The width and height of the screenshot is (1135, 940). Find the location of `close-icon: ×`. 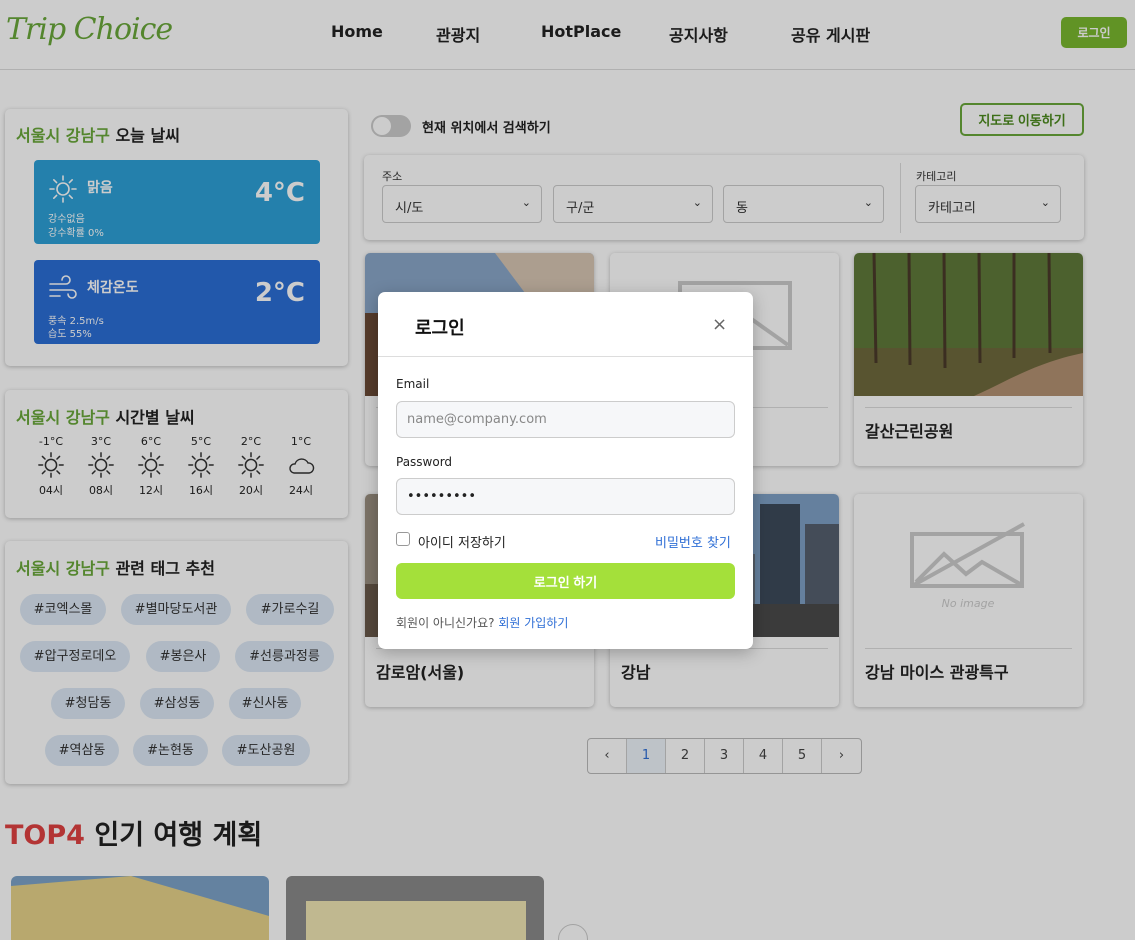

close-icon: × is located at coordinates (719, 324).